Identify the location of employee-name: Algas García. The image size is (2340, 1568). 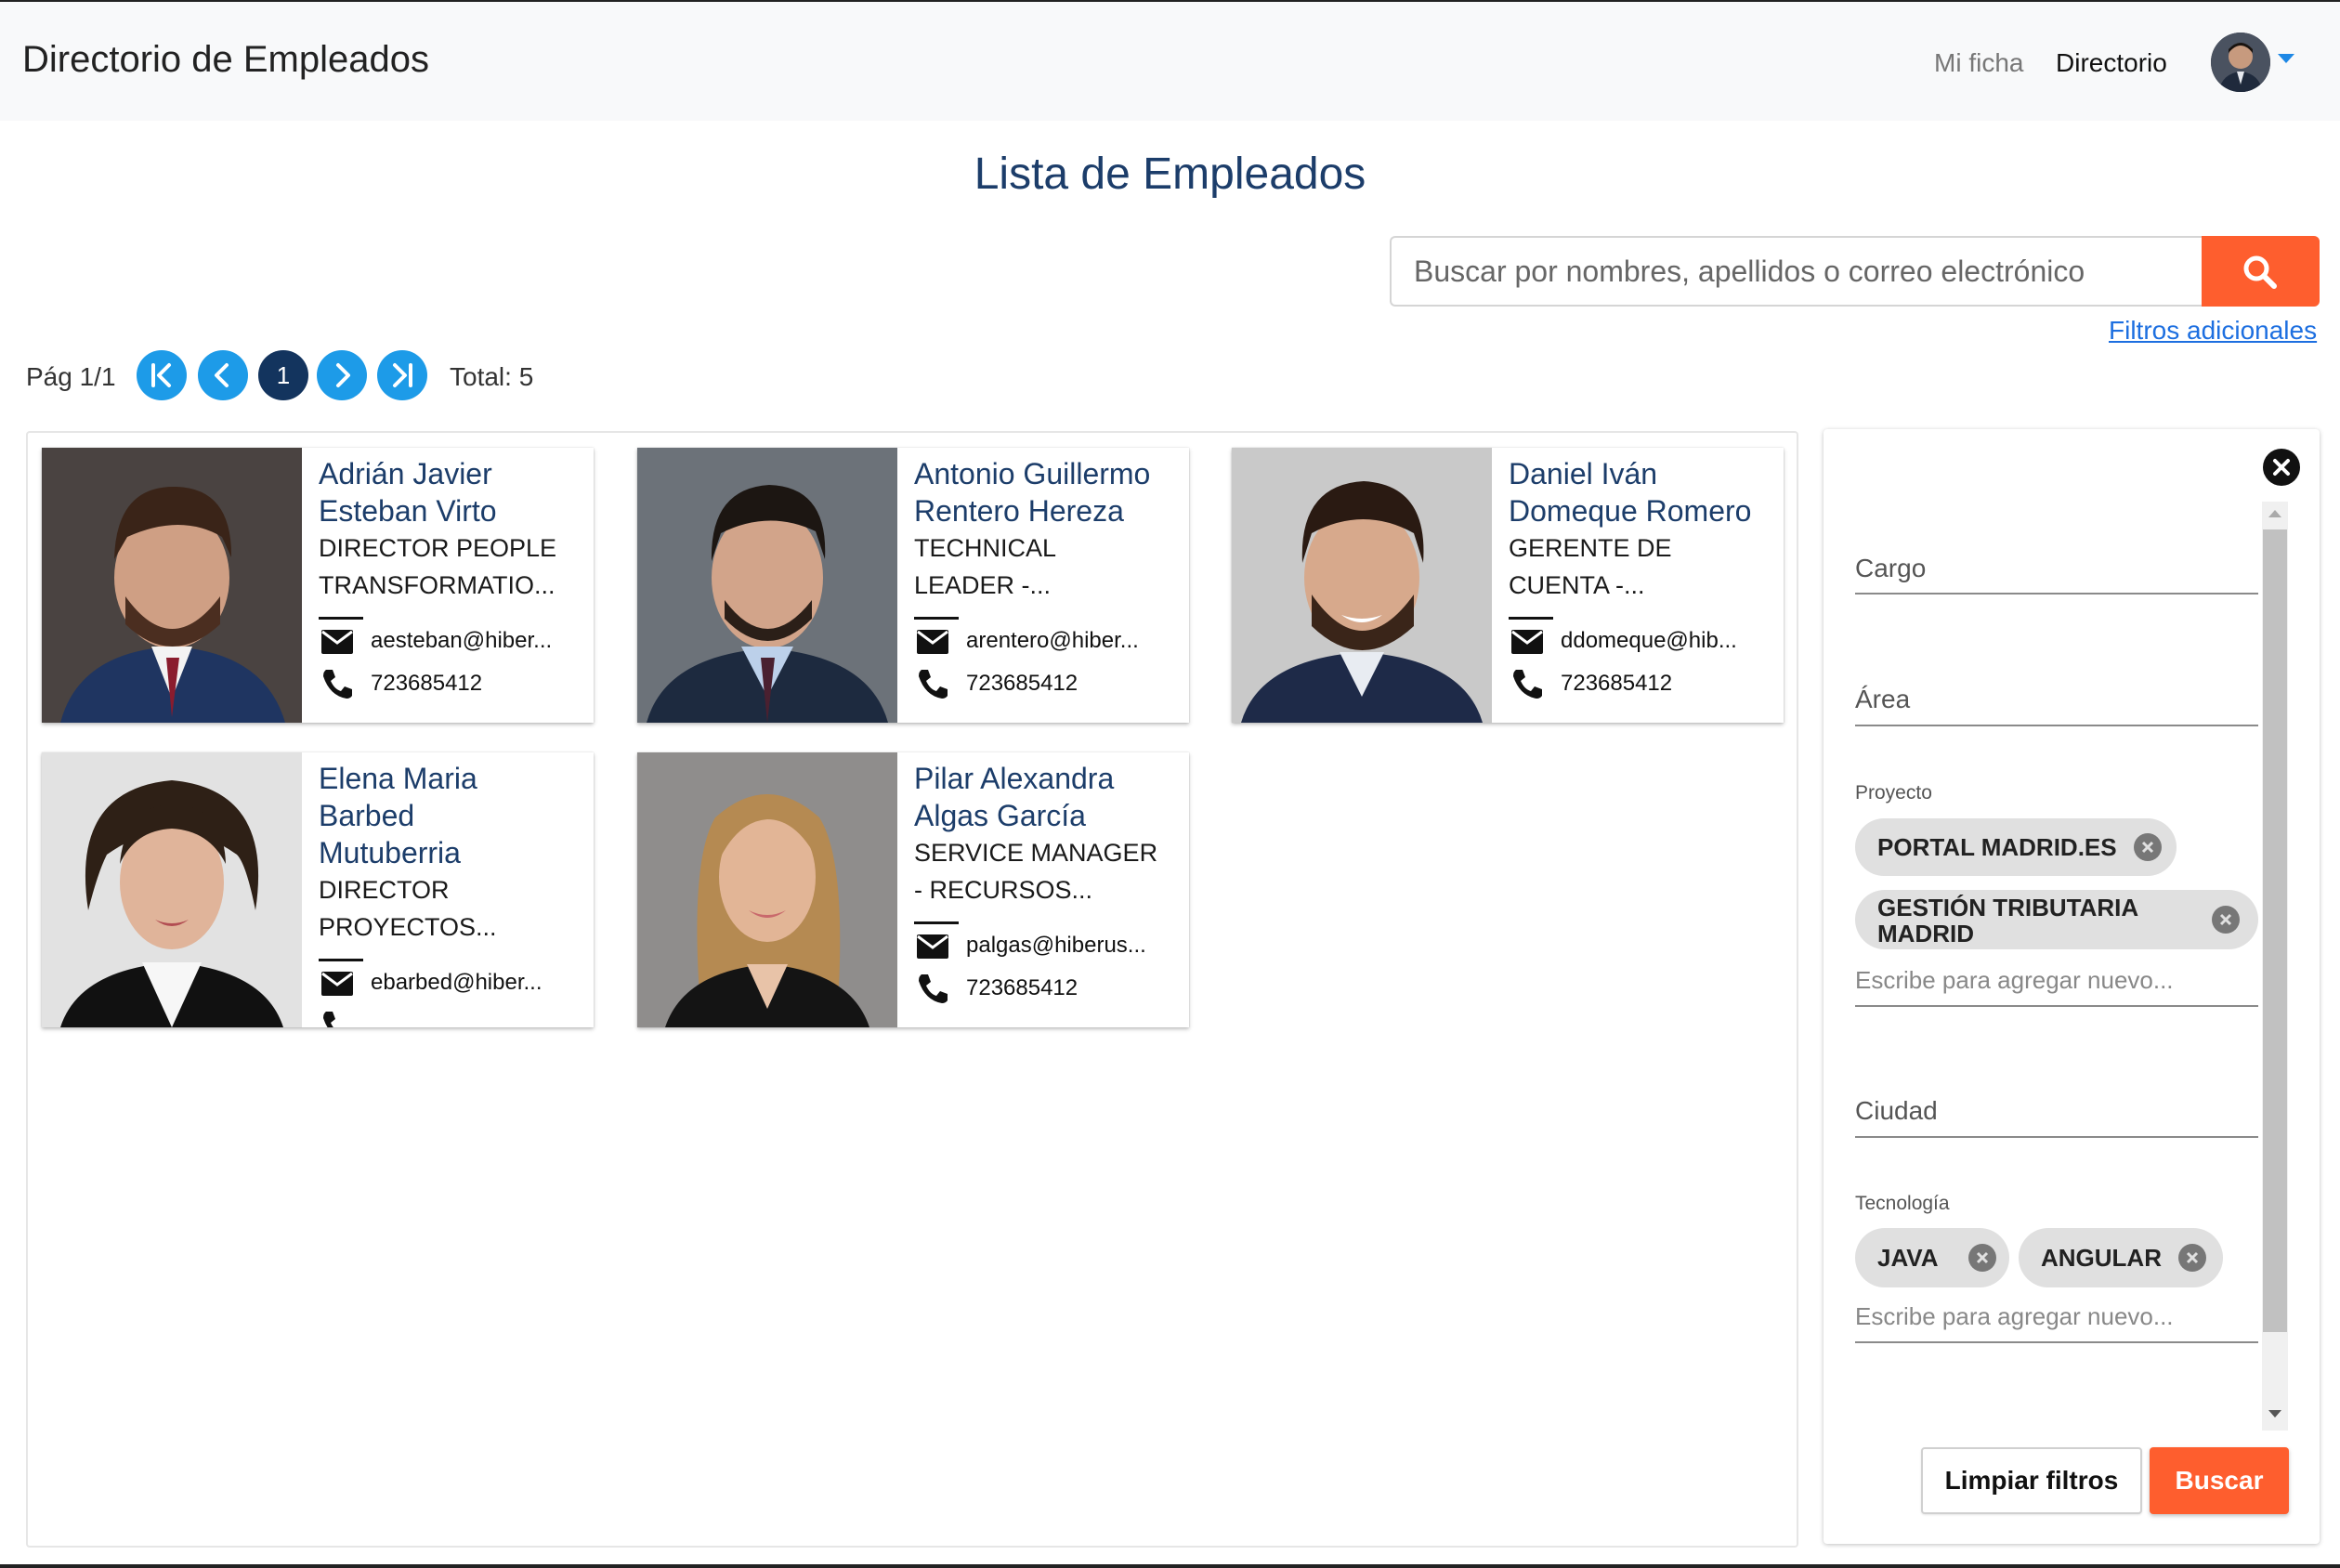
(1044, 815).